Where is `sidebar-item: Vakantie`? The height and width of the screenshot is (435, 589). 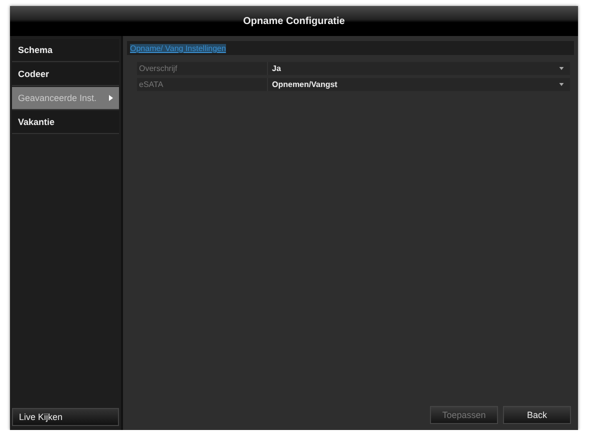 sidebar-item: Vakantie is located at coordinates (65, 122).